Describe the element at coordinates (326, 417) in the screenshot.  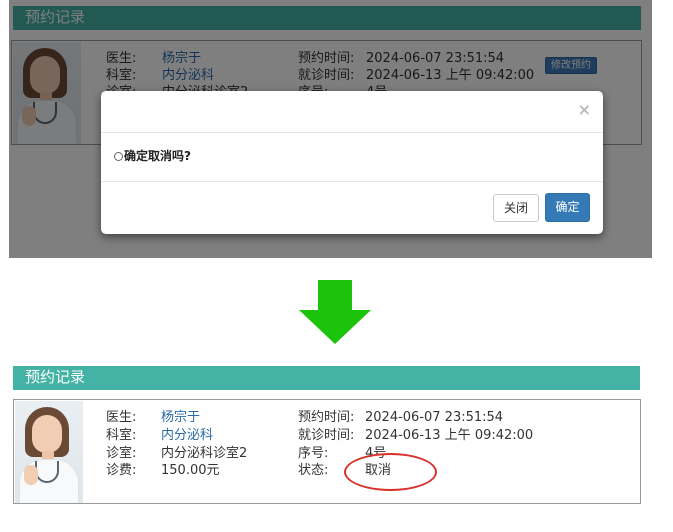
I see `book-time-label: 预约时间:` at that location.